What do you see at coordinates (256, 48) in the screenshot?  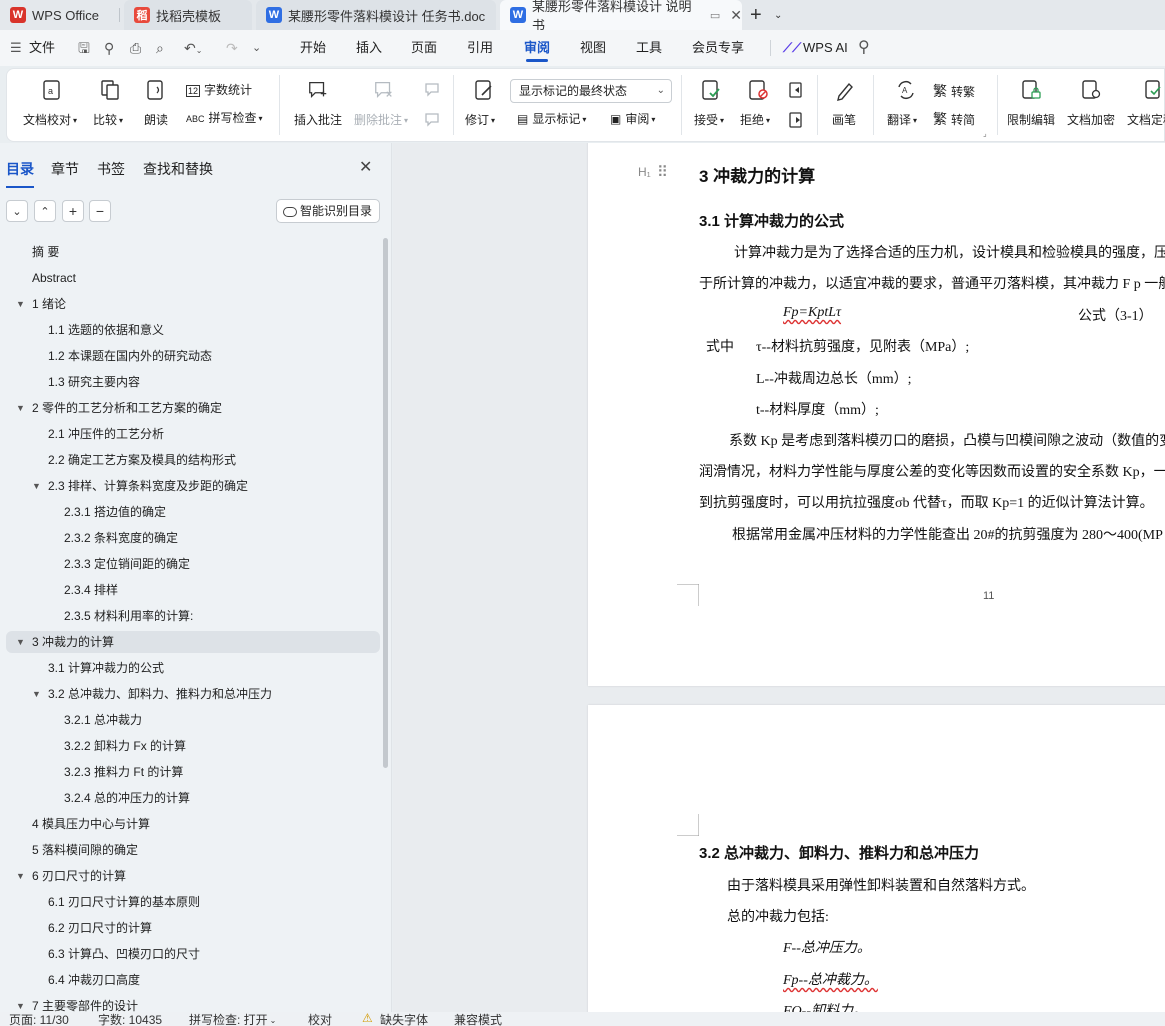 I see `more-chevron-icon: ⌄` at bounding box center [256, 48].